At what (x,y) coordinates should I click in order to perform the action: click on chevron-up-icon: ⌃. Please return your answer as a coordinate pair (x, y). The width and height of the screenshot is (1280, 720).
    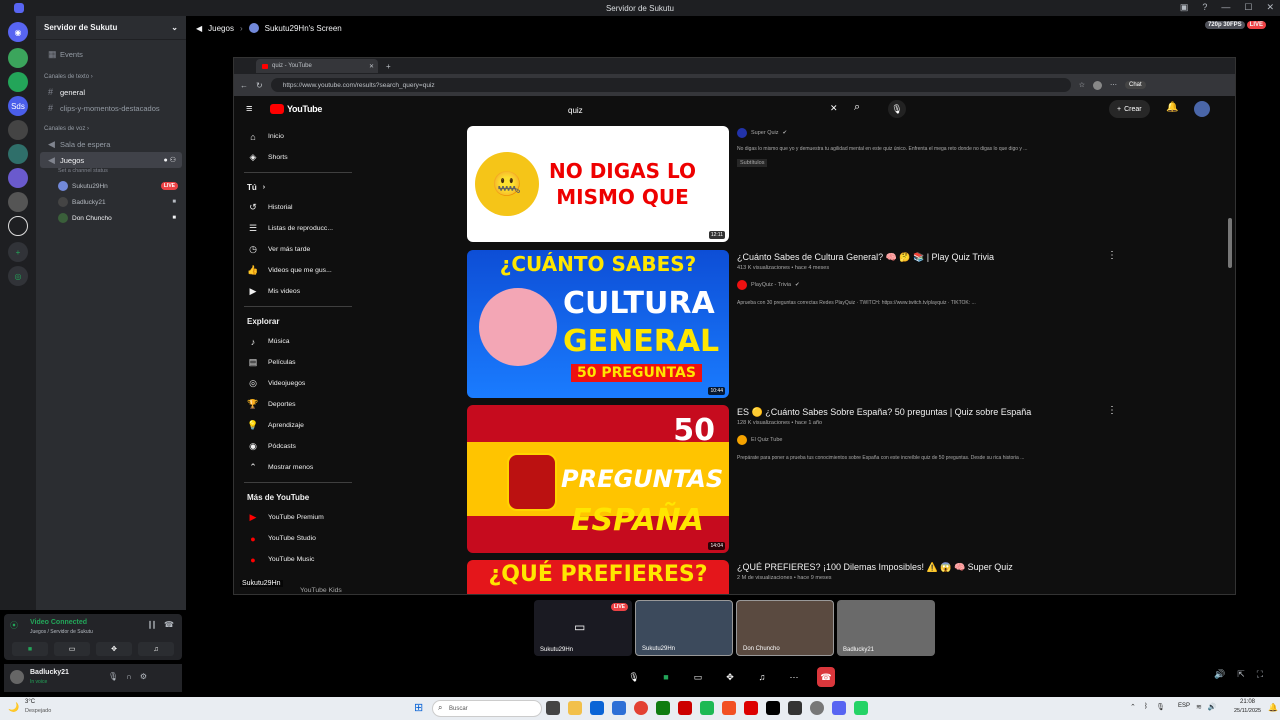
    Looking at the image, I should click on (1133, 707).